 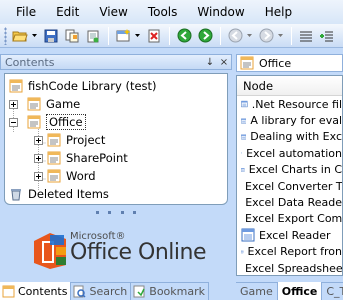 I want to click on list-item: Excel Spreadshee, so click(x=290, y=267).